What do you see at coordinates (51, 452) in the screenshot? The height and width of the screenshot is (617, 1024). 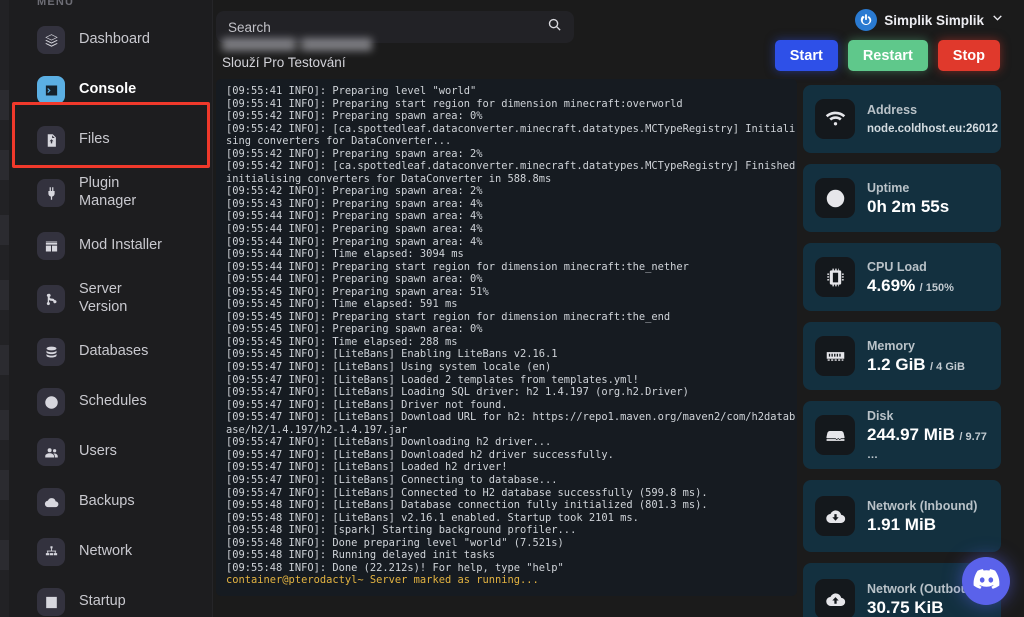 I see `users-icon` at bounding box center [51, 452].